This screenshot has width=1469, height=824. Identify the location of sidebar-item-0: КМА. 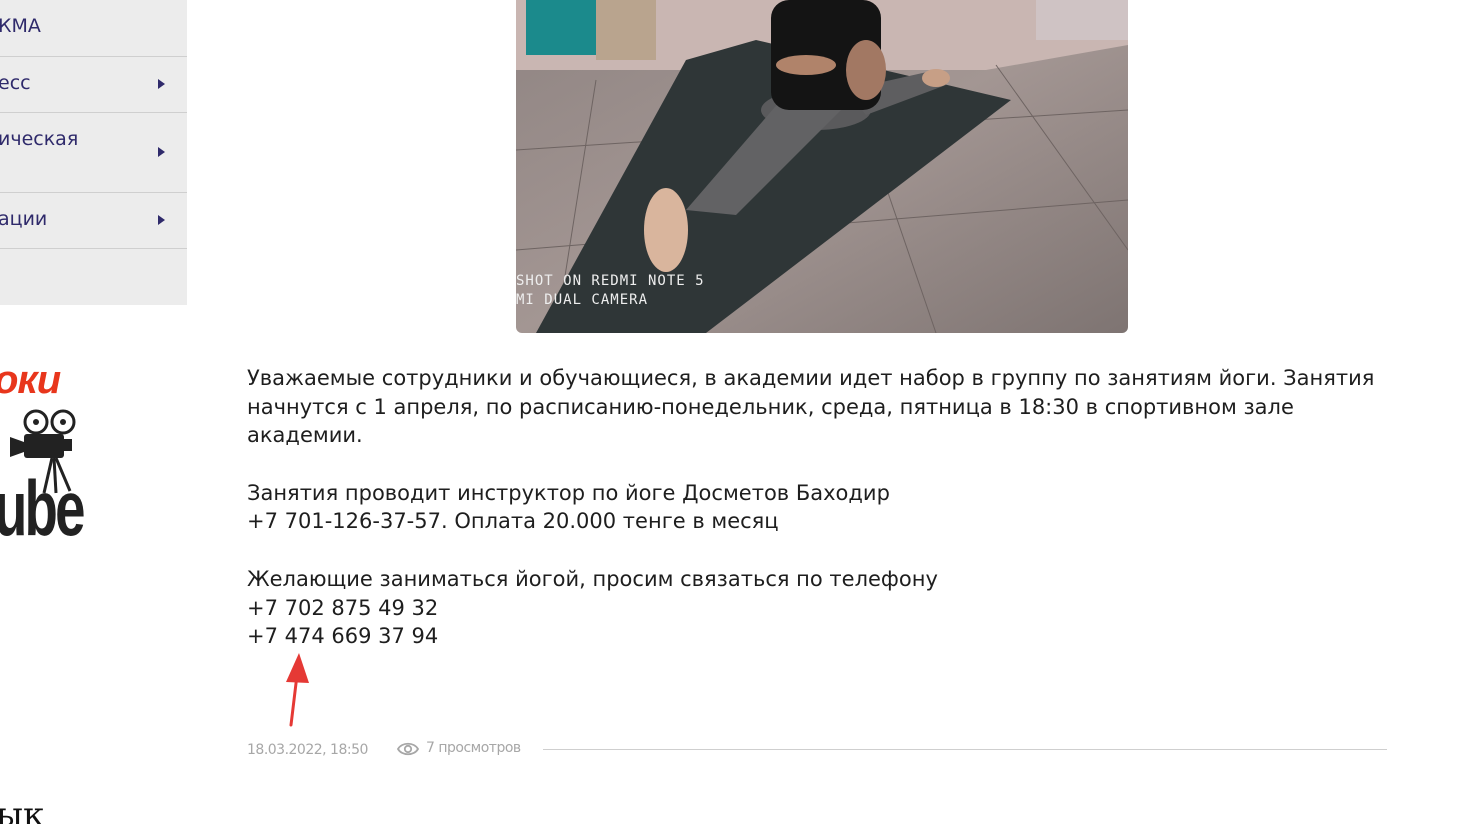
(93, 28).